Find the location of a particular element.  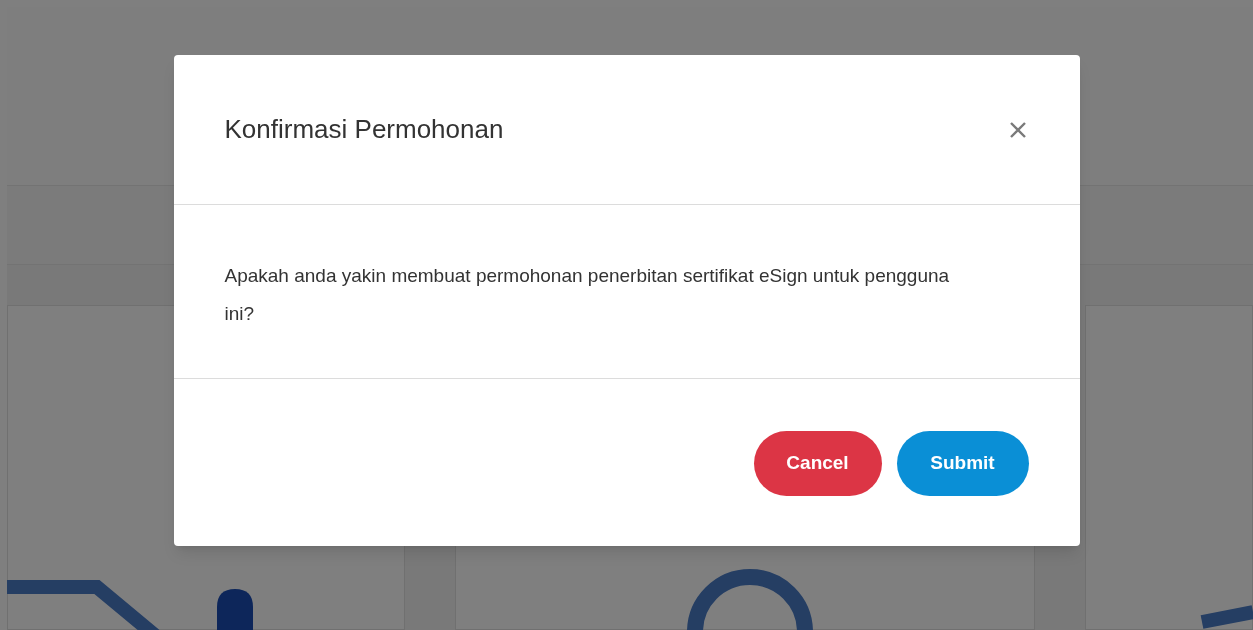

dialog-title: Konfirmasi Permohonan is located at coordinates (364, 129).